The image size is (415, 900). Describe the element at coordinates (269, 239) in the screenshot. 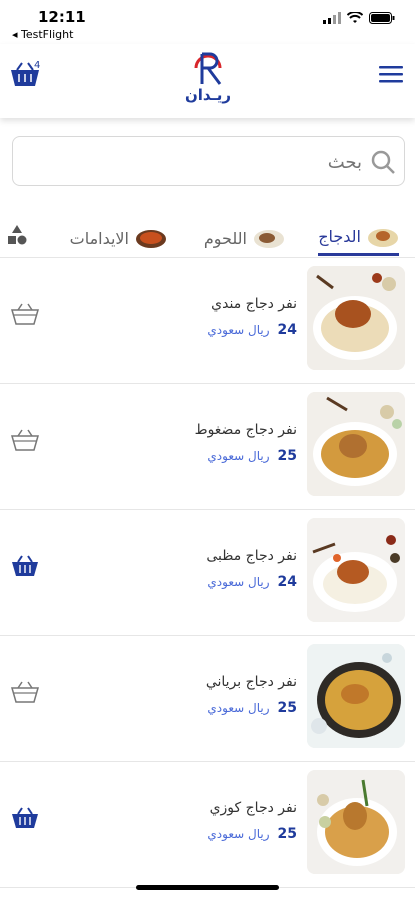

I see `meat-thumbnail` at that location.